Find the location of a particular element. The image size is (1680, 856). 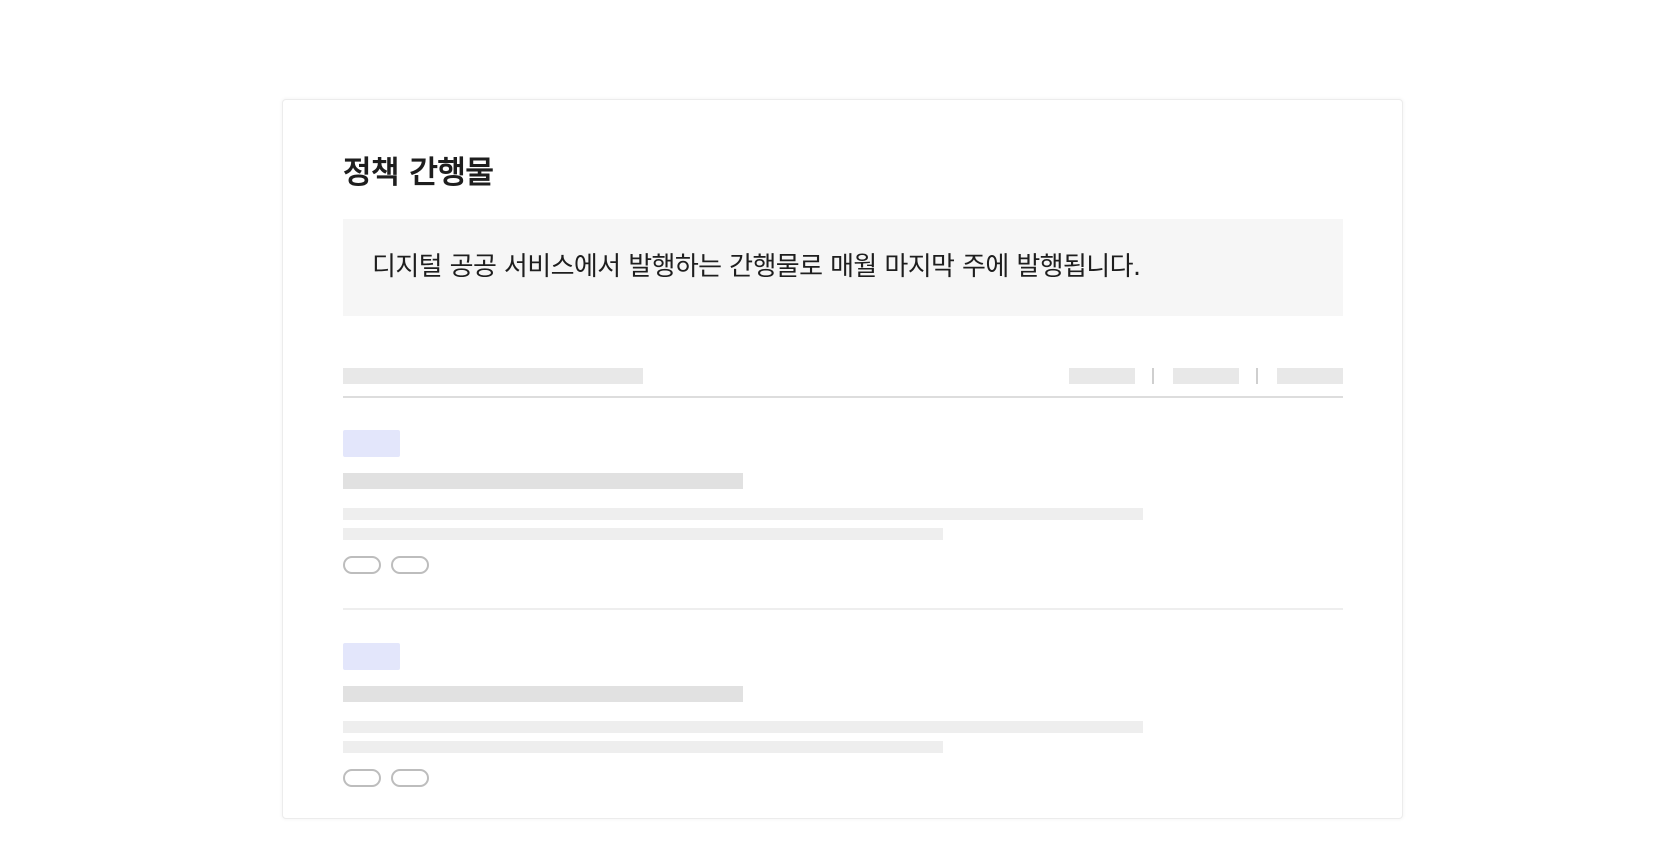

description-box: 디지털 공공 서비스에서 발행하는 간행물로 매월 마지막 주에 발행됩니다. is located at coordinates (843, 267).